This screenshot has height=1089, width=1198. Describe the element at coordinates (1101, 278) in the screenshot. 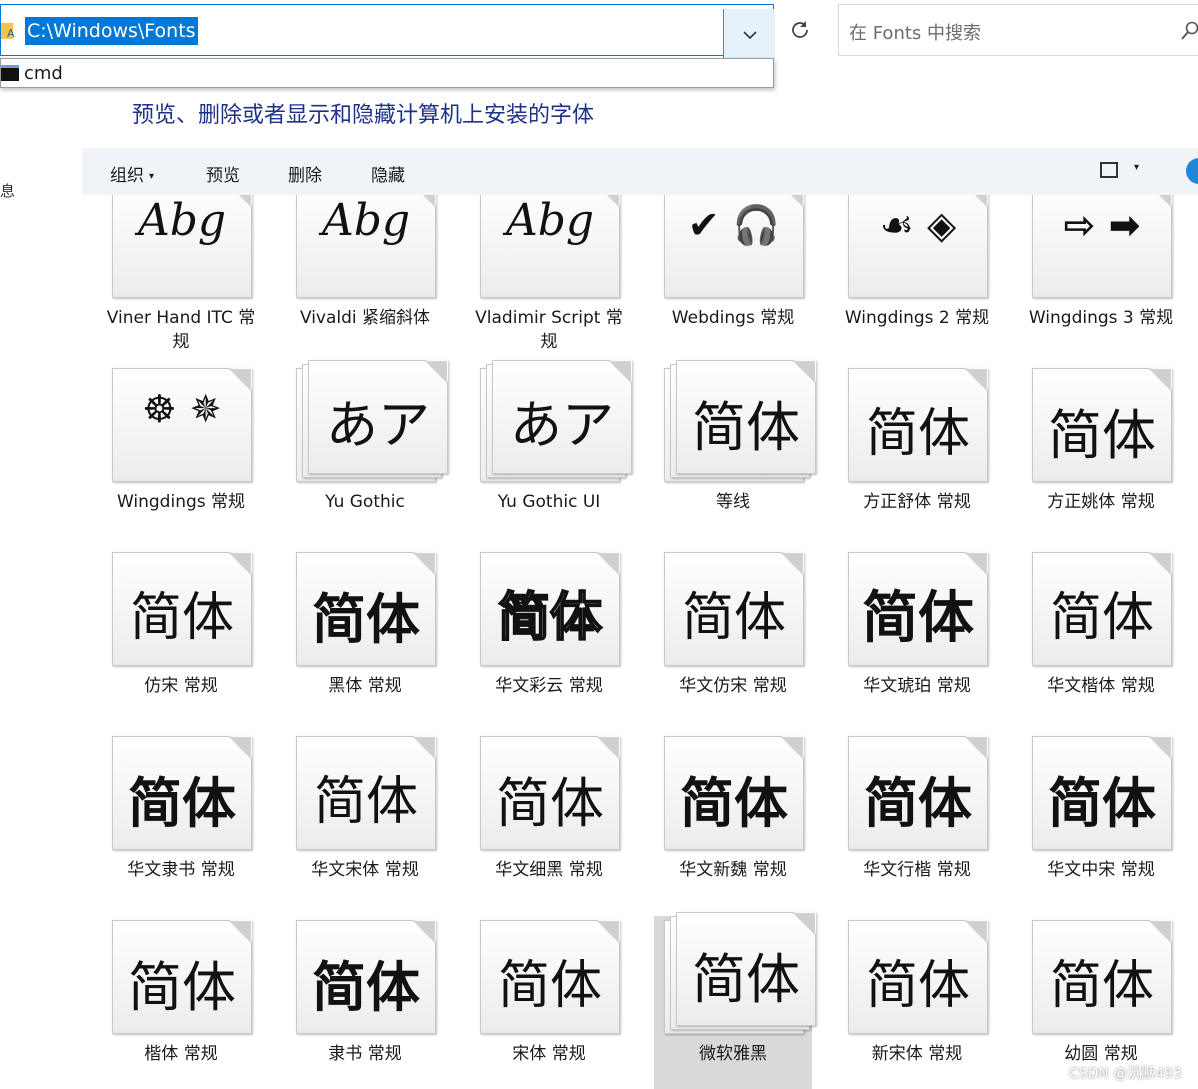

I see `font-item: ⇨ ➡ Wingdings 3 常规` at that location.